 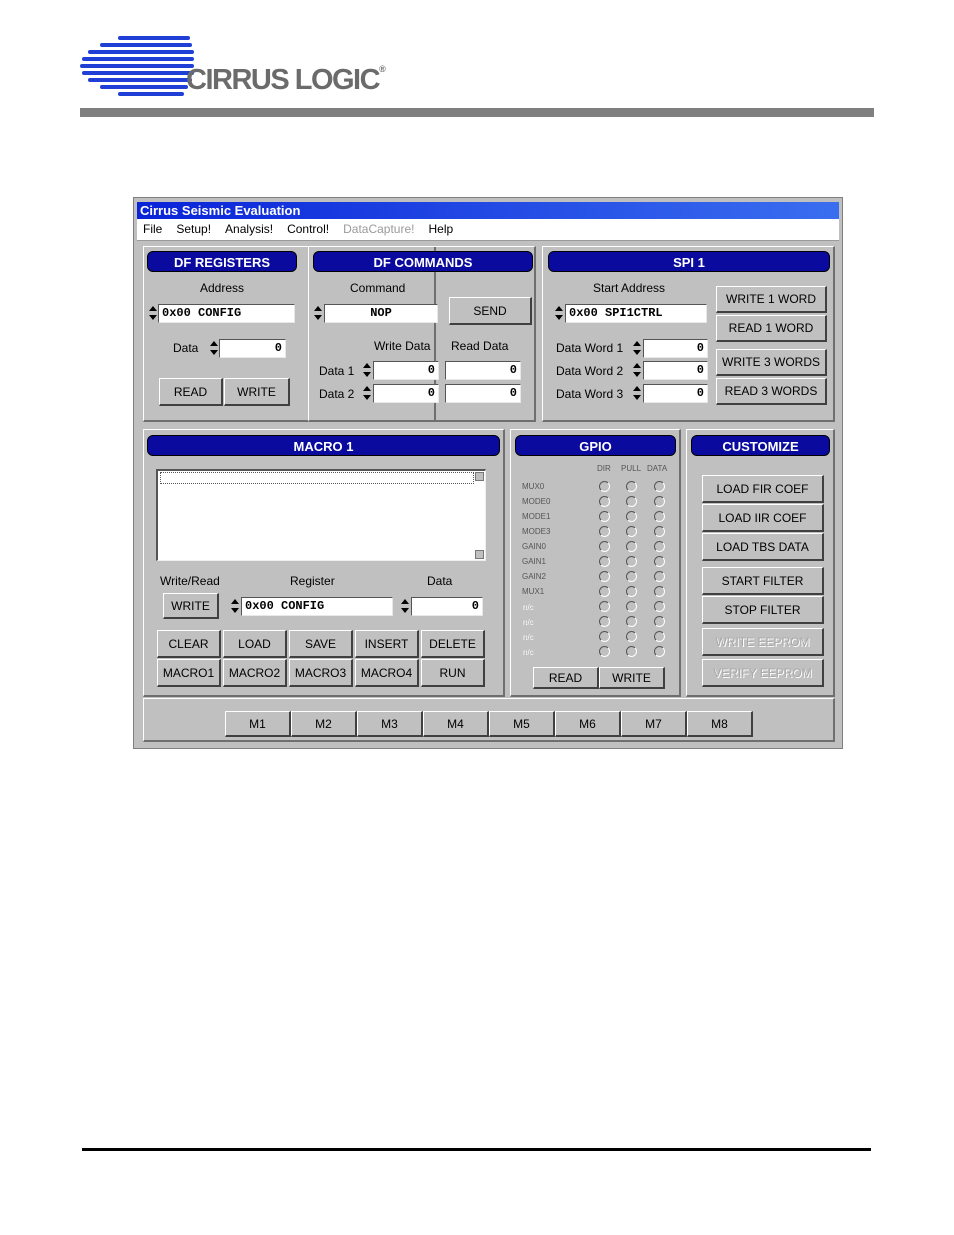 I want to click on macro-delete-button: DELETE, so click(x=453, y=644).